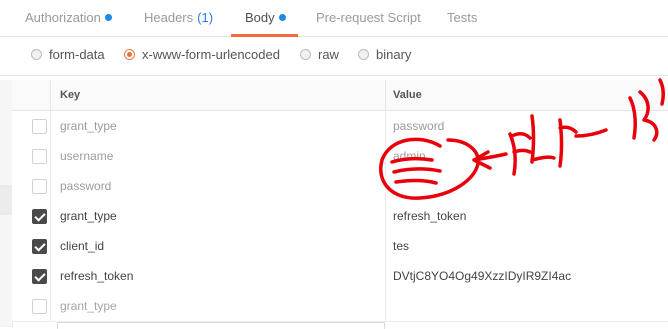 This screenshot has height=329, width=668. I want to click on row-value-input: admin, so click(528, 156).